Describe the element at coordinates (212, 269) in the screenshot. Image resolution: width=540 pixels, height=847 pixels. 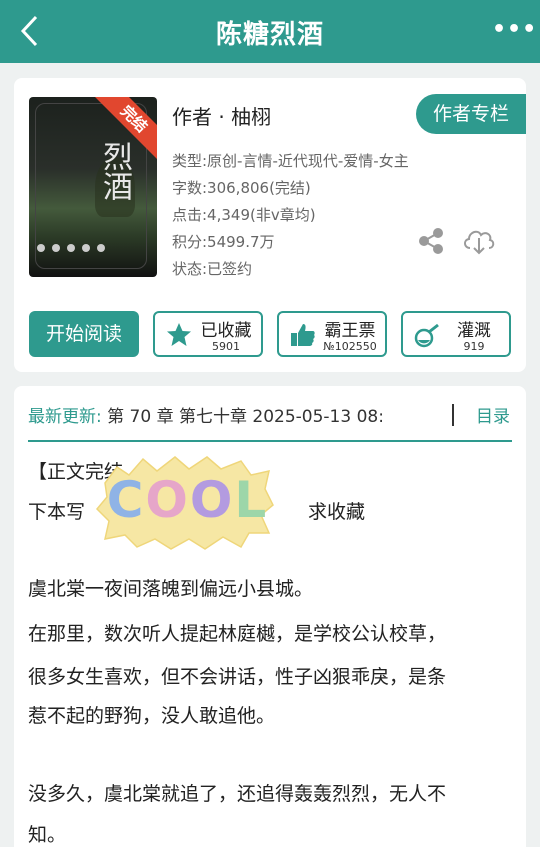
I see `book-status: 状态:已签约` at that location.